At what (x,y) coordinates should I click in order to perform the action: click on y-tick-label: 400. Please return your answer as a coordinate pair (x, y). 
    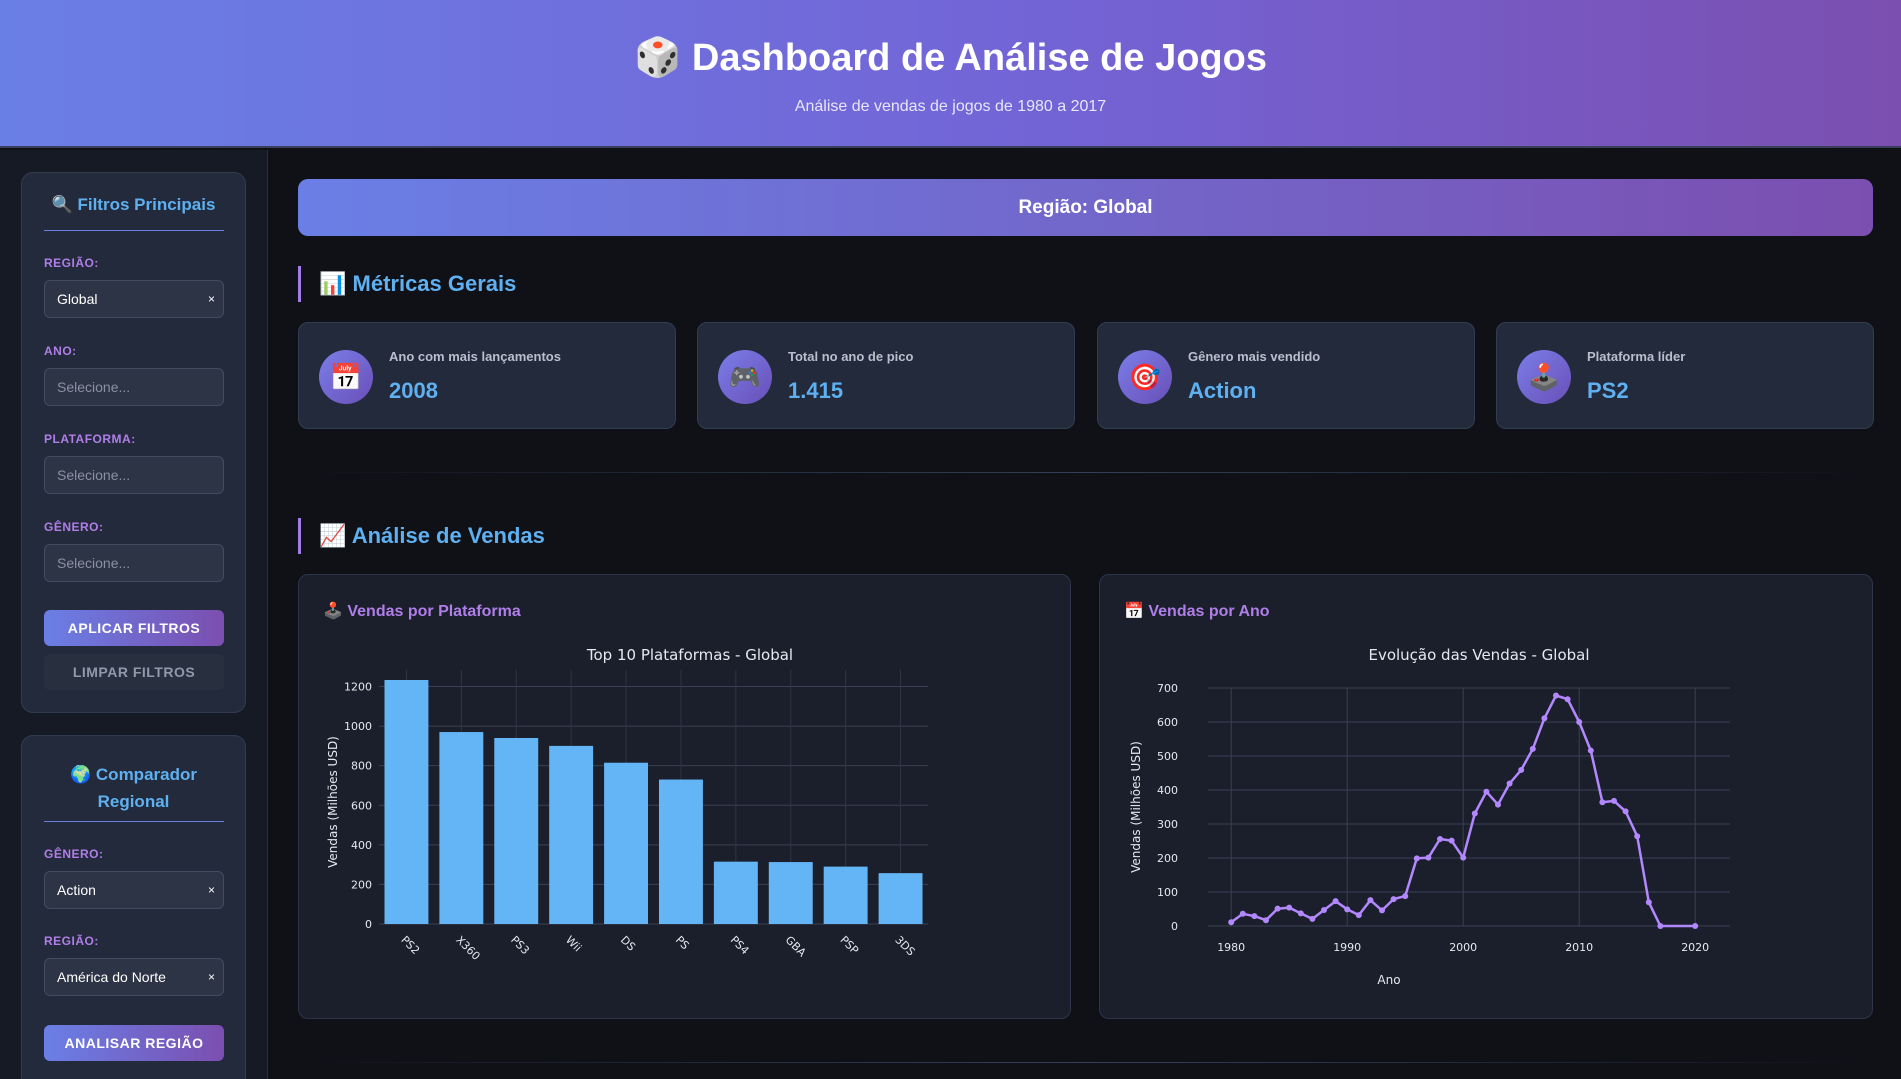
    Looking at the image, I should click on (1167, 790).